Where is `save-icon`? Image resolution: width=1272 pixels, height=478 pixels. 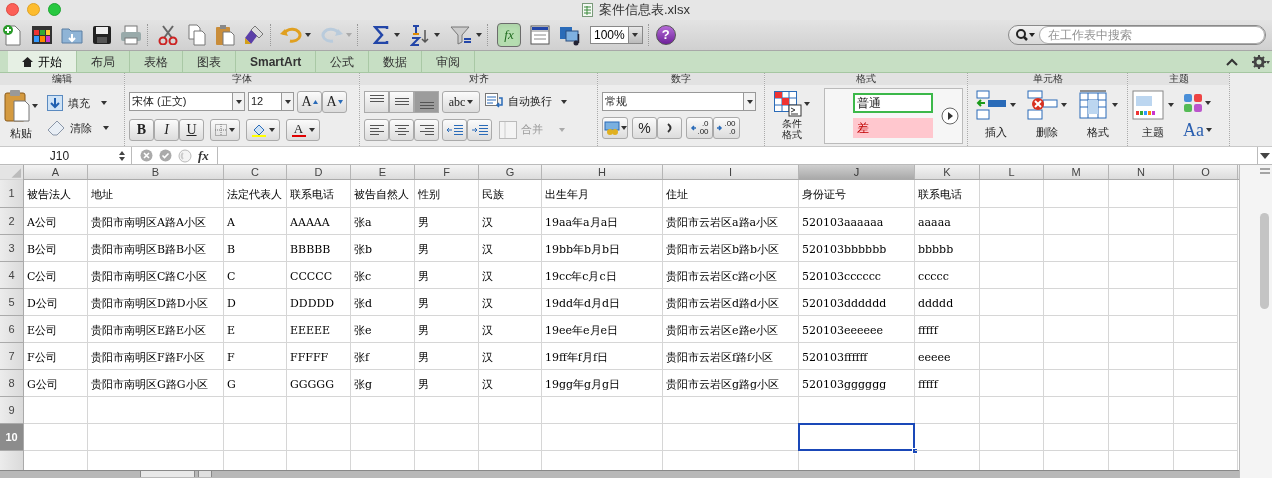
save-icon is located at coordinates (102, 35).